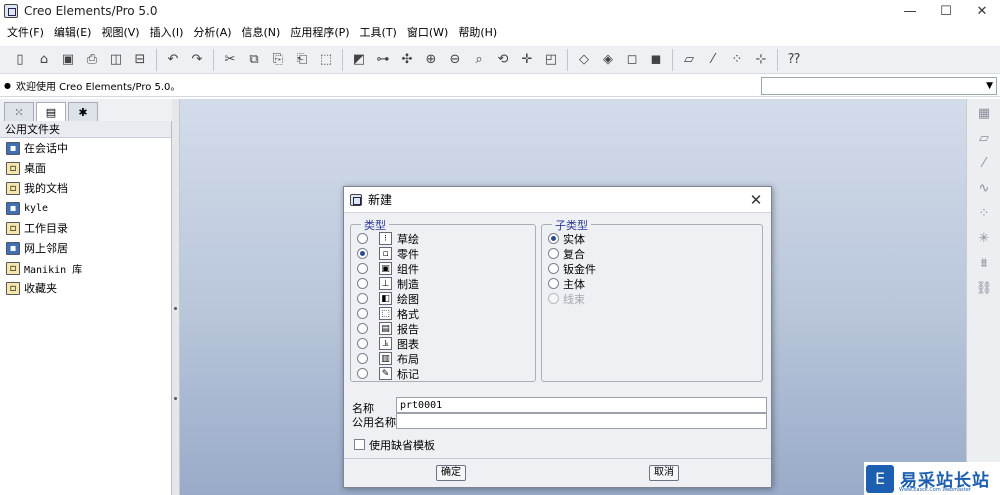 Image resolution: width=1000 pixels, height=495 pixels. Describe the element at coordinates (83, 111) in the screenshot. I see `tab-favorites: ✱` at that location.